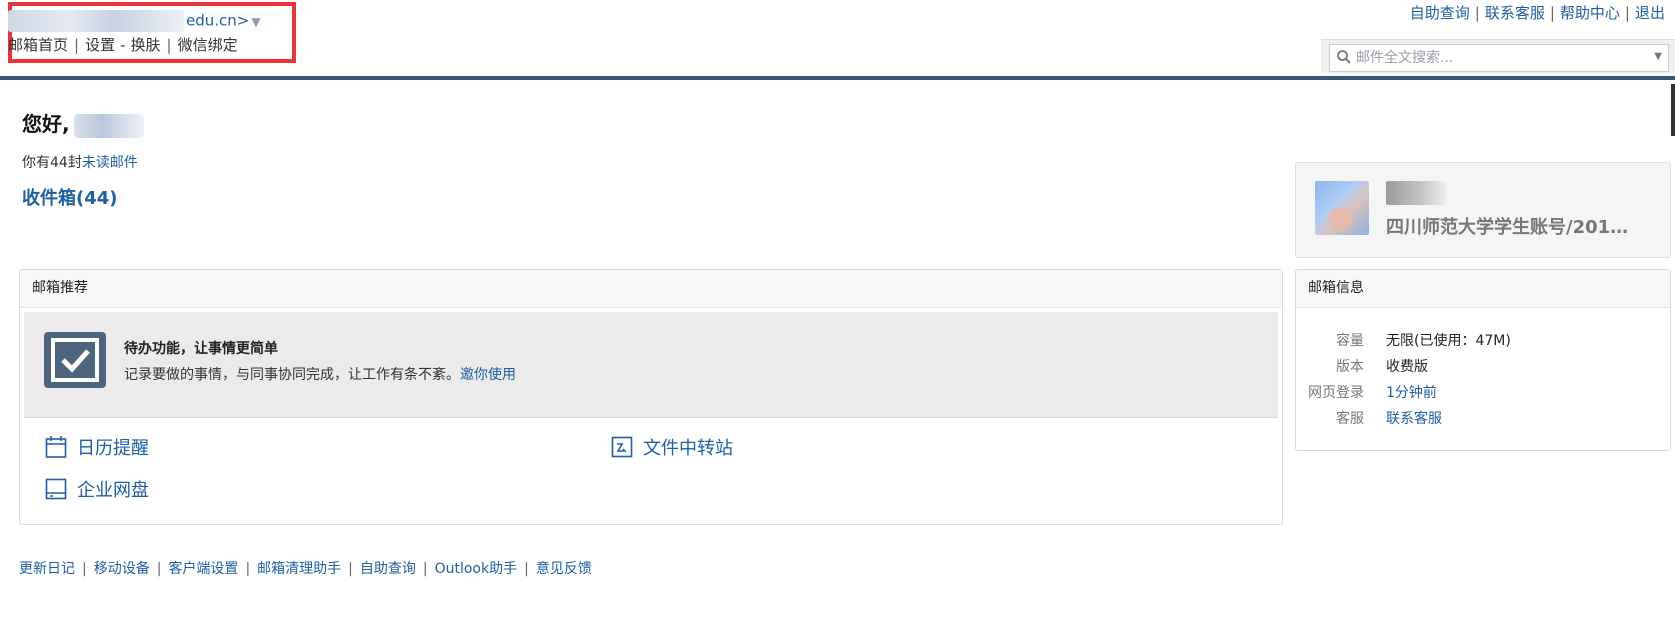 This screenshot has width=1675, height=620. Describe the element at coordinates (38, 45) in the screenshot. I see `nav-mail-home: 邮箱首页` at that location.